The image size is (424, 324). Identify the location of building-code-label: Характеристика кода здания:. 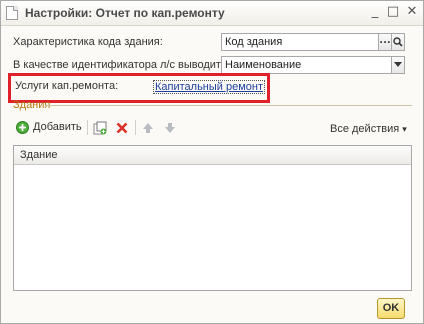
(88, 42).